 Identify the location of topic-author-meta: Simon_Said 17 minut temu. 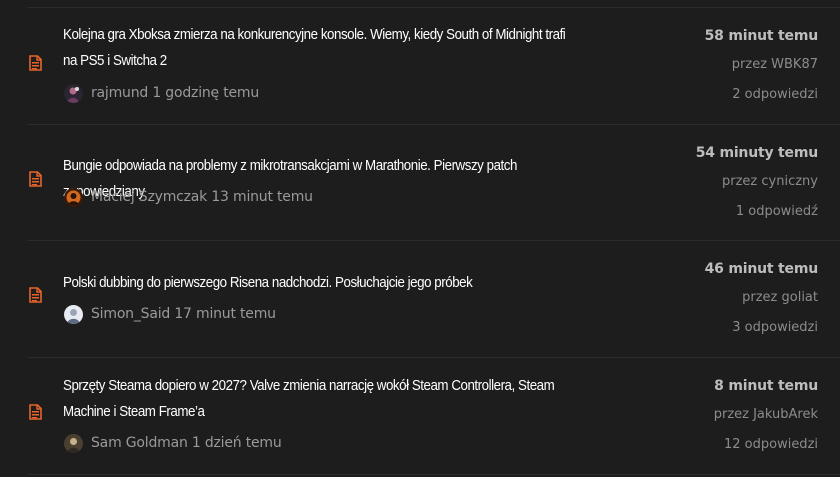
(183, 314).